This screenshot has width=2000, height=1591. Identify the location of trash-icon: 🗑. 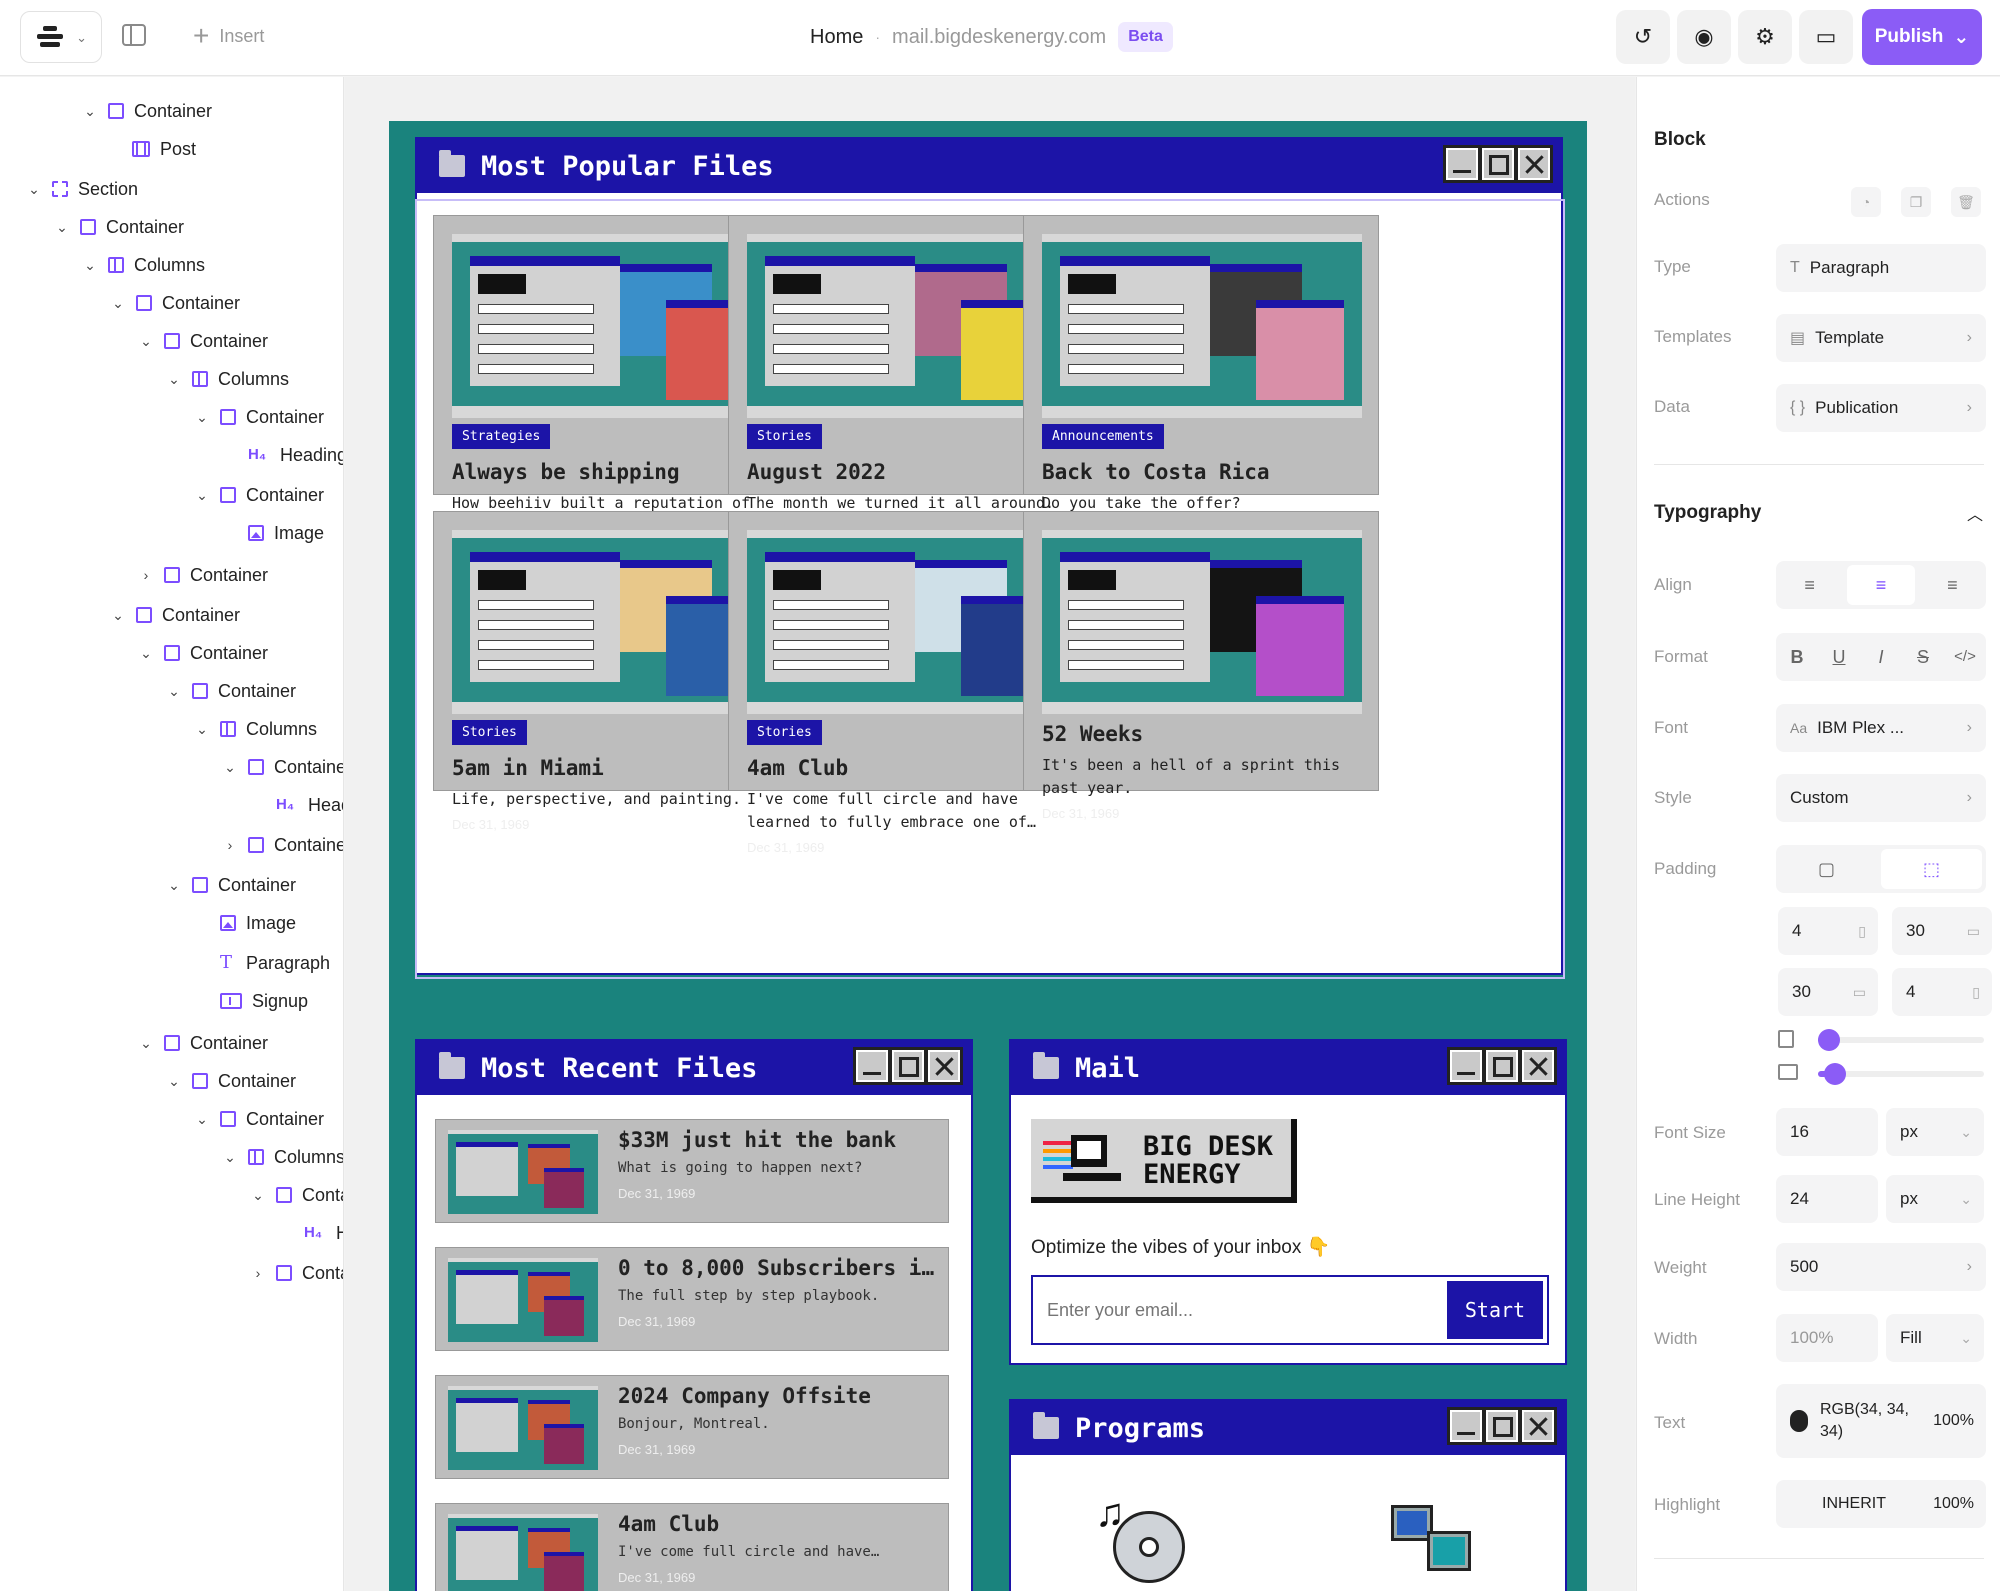
(1966, 202).